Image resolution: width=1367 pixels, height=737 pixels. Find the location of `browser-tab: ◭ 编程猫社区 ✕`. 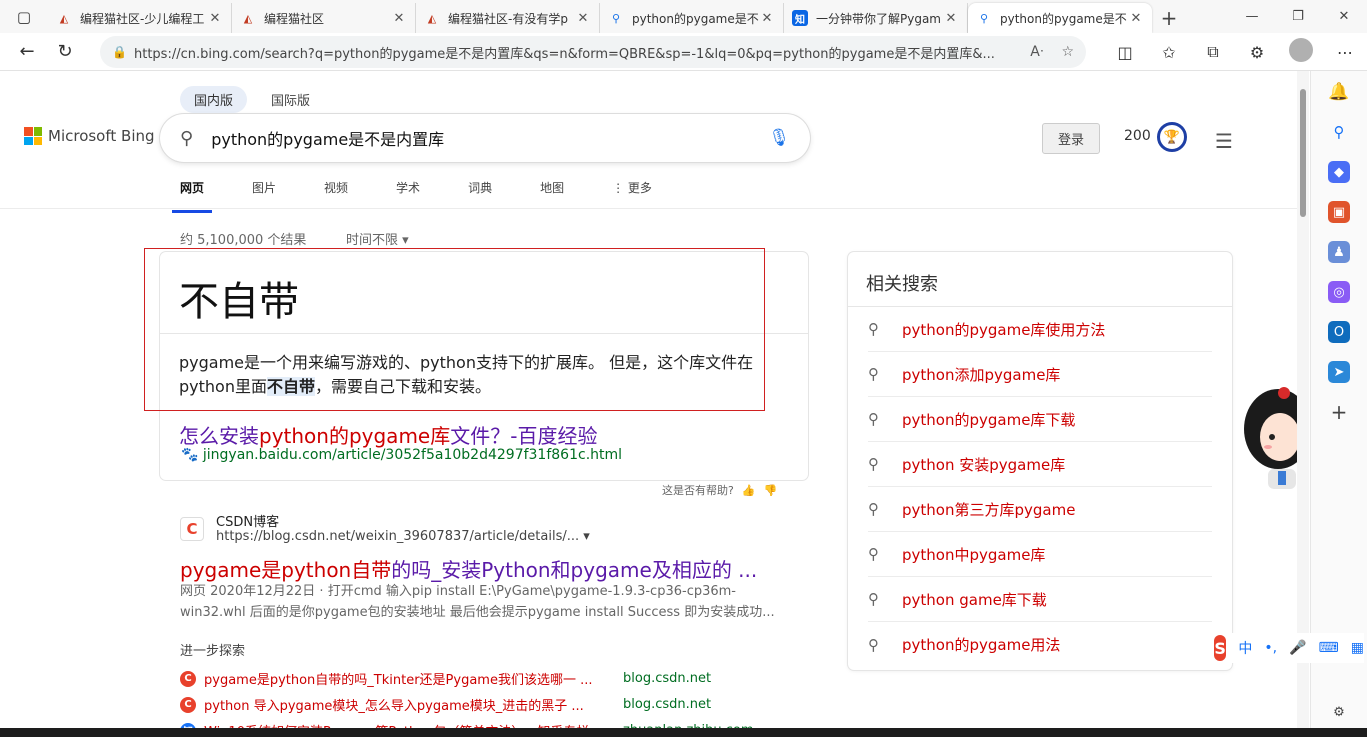

browser-tab: ◭ 编程猫社区 ✕ is located at coordinates (324, 18).